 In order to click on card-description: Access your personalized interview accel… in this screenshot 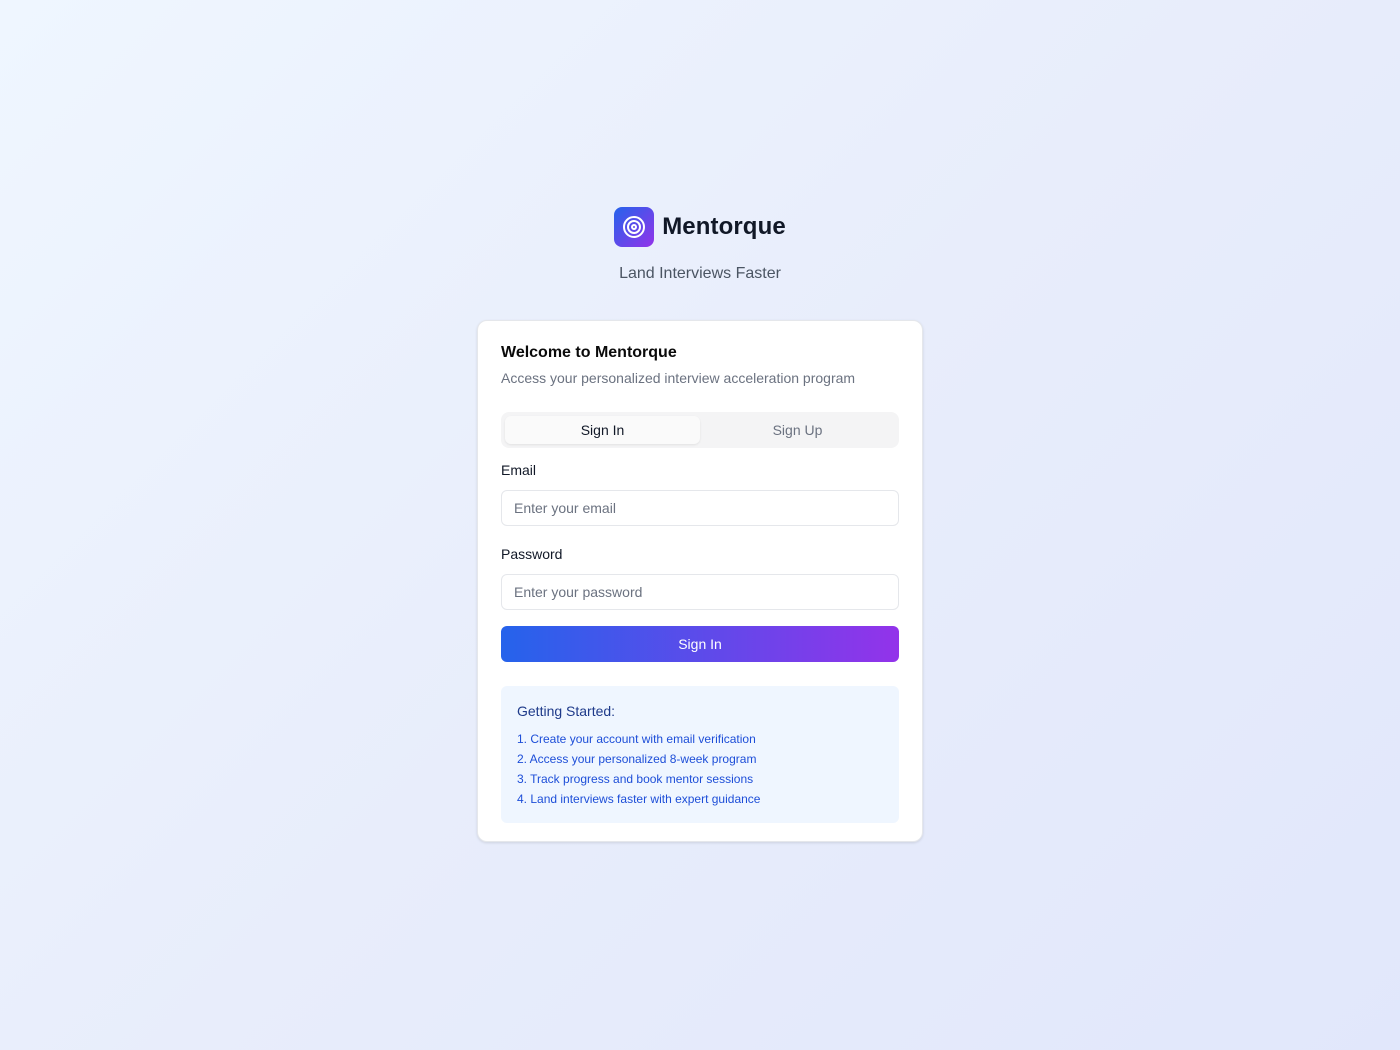, I will do `click(678, 378)`.